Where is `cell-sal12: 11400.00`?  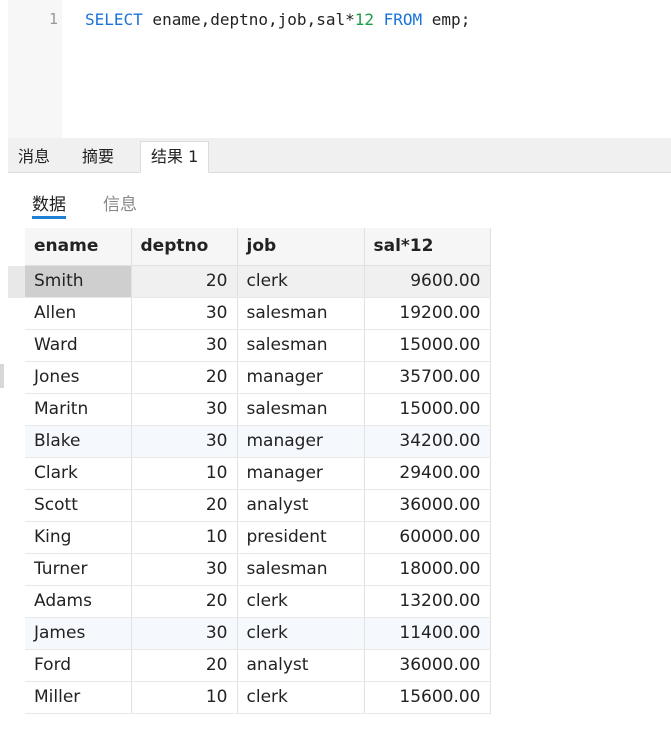
cell-sal12: 11400.00 is located at coordinates (427, 633).